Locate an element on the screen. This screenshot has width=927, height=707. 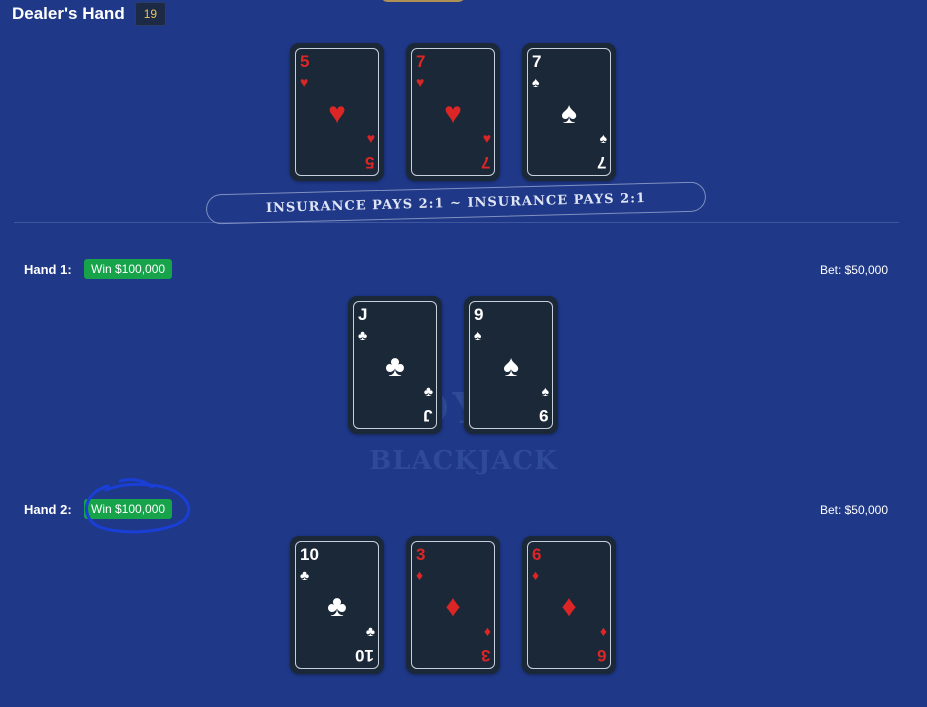
card-face: 7 ♠ ♠ ♠ 7 is located at coordinates (569, 112).